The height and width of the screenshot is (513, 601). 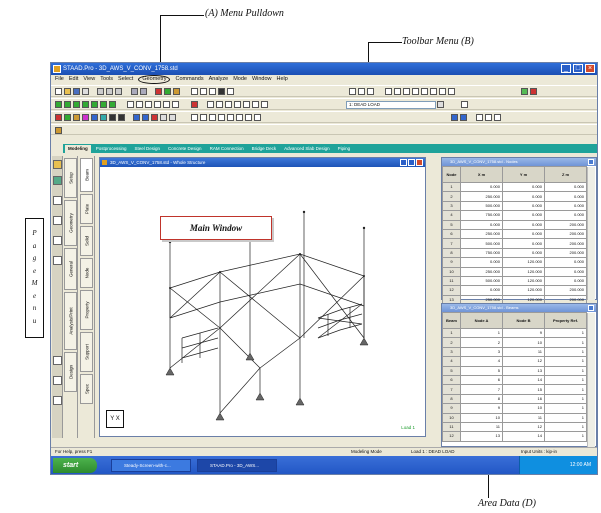 I want to click on nodes-table-row: 5 0.000 0.000 200.000, so click(x=514, y=224).